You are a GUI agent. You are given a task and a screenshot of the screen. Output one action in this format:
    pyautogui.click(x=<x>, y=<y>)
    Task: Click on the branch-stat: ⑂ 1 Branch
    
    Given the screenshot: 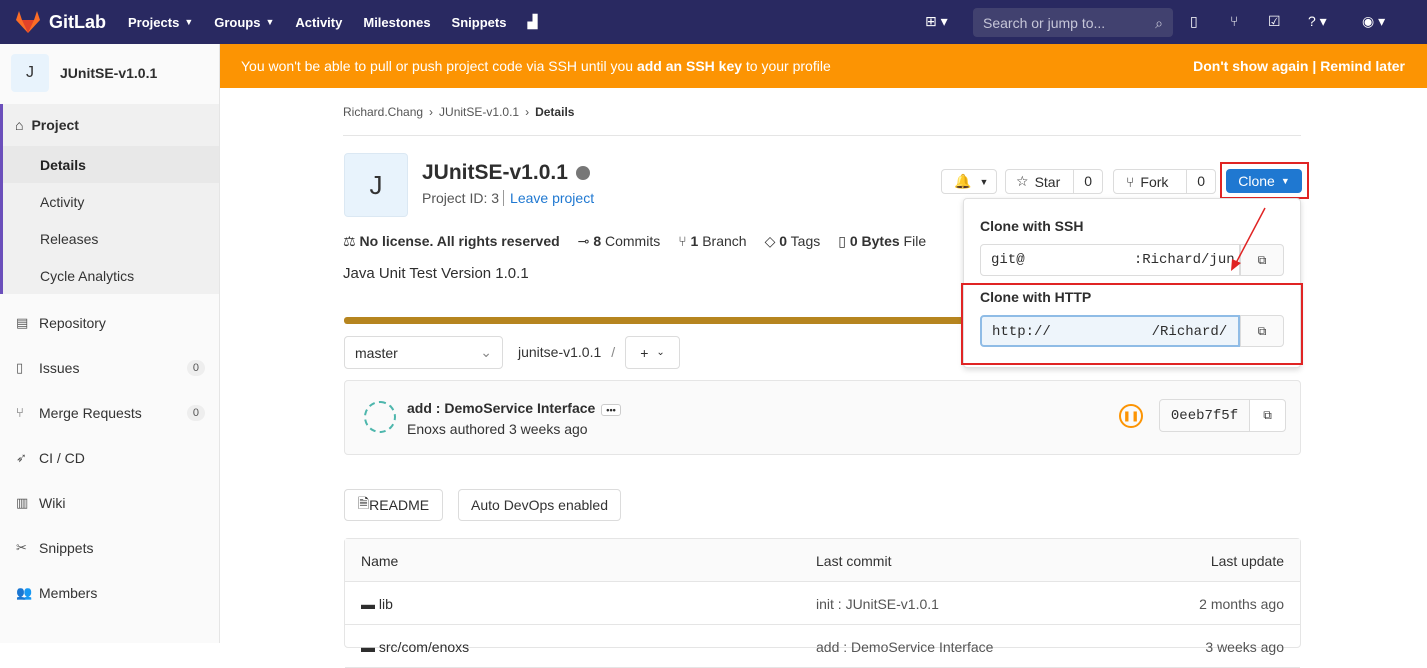 What is the action you would take?
    pyautogui.click(x=712, y=241)
    